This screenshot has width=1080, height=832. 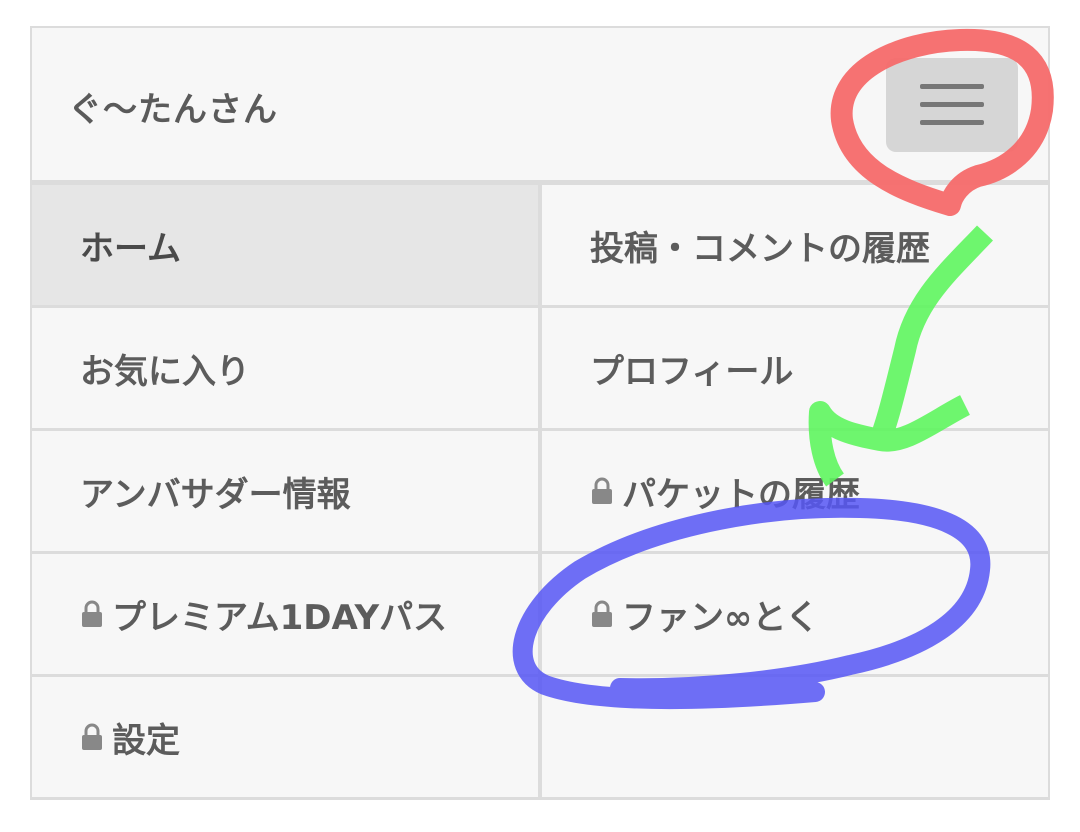 What do you see at coordinates (130, 248) in the screenshot?
I see `menu-item-label: ホーム` at bounding box center [130, 248].